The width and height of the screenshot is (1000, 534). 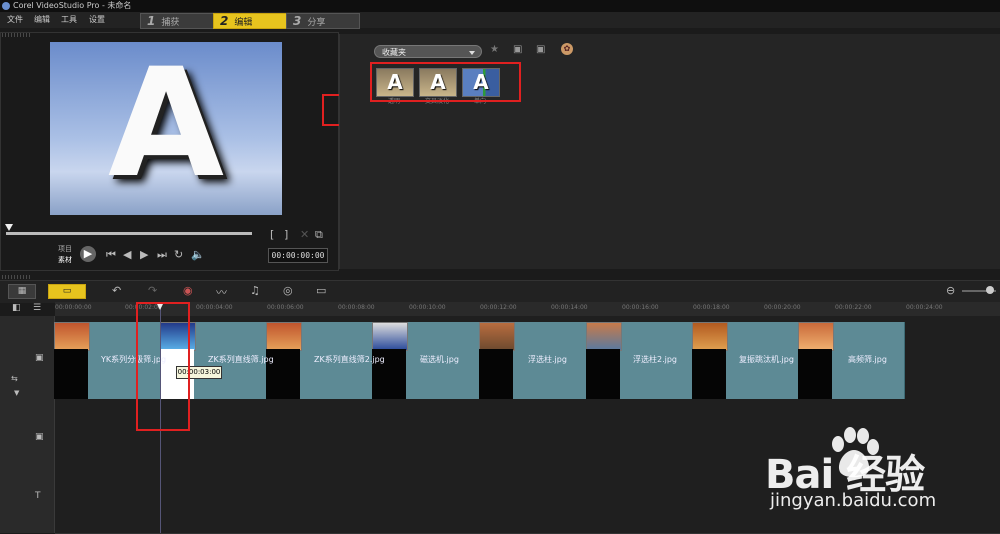 What do you see at coordinates (569, 307) in the screenshot?
I see `ruler-tick: 00:00:14:00` at bounding box center [569, 307].